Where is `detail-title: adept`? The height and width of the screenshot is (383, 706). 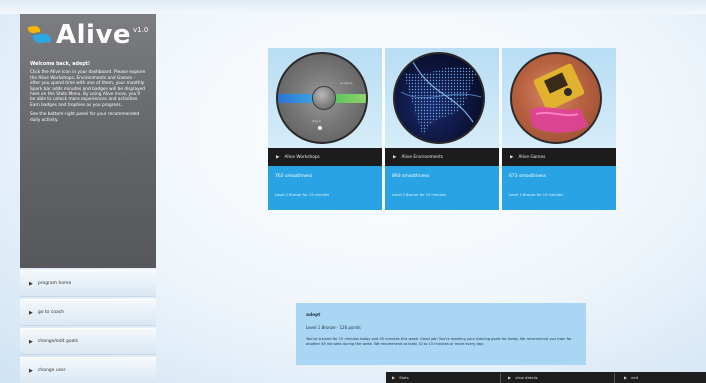
detail-title: adept is located at coordinates (313, 315).